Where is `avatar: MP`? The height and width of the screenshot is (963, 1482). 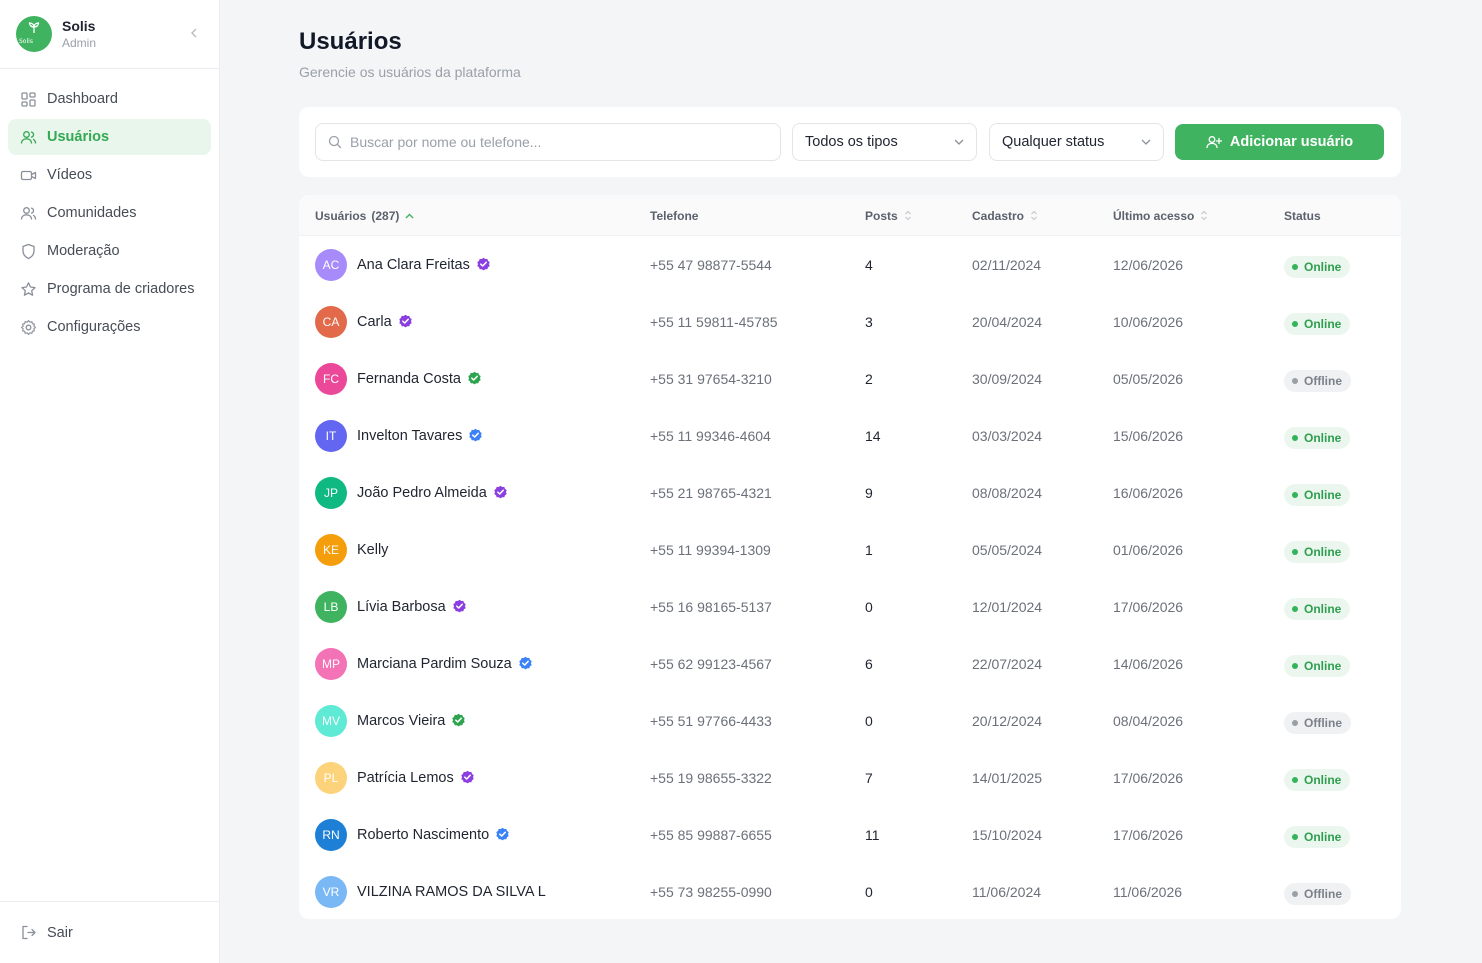
avatar: MP is located at coordinates (331, 663).